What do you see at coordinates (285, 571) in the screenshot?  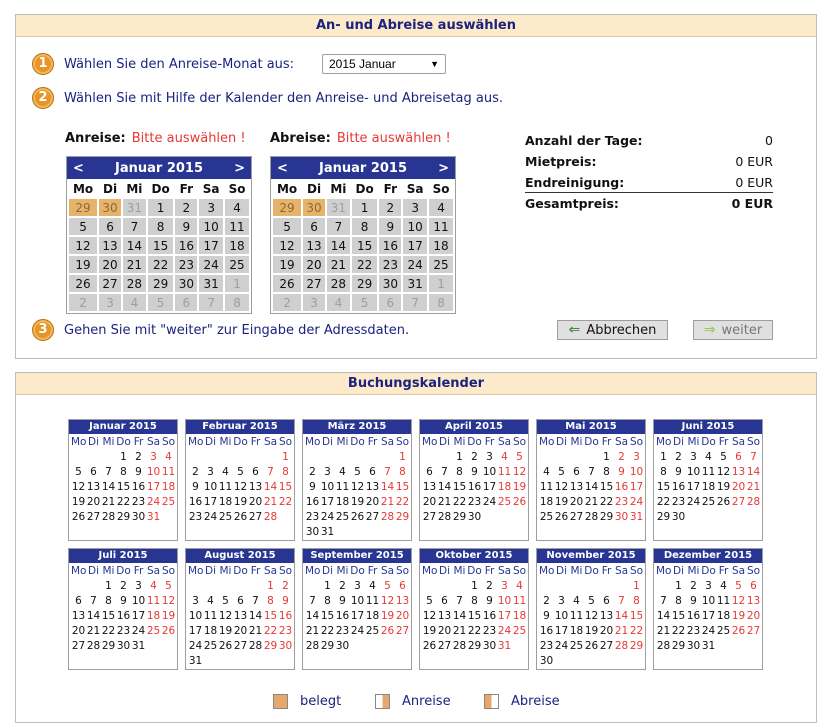 I see `weekday-header: So` at bounding box center [285, 571].